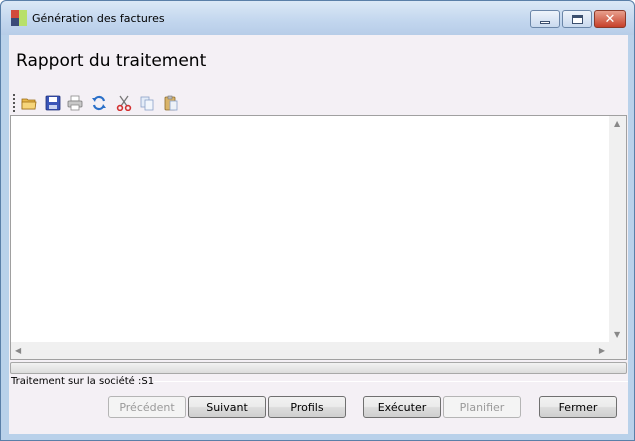 This screenshot has height=441, width=635. I want to click on maximize-icon, so click(577, 19).